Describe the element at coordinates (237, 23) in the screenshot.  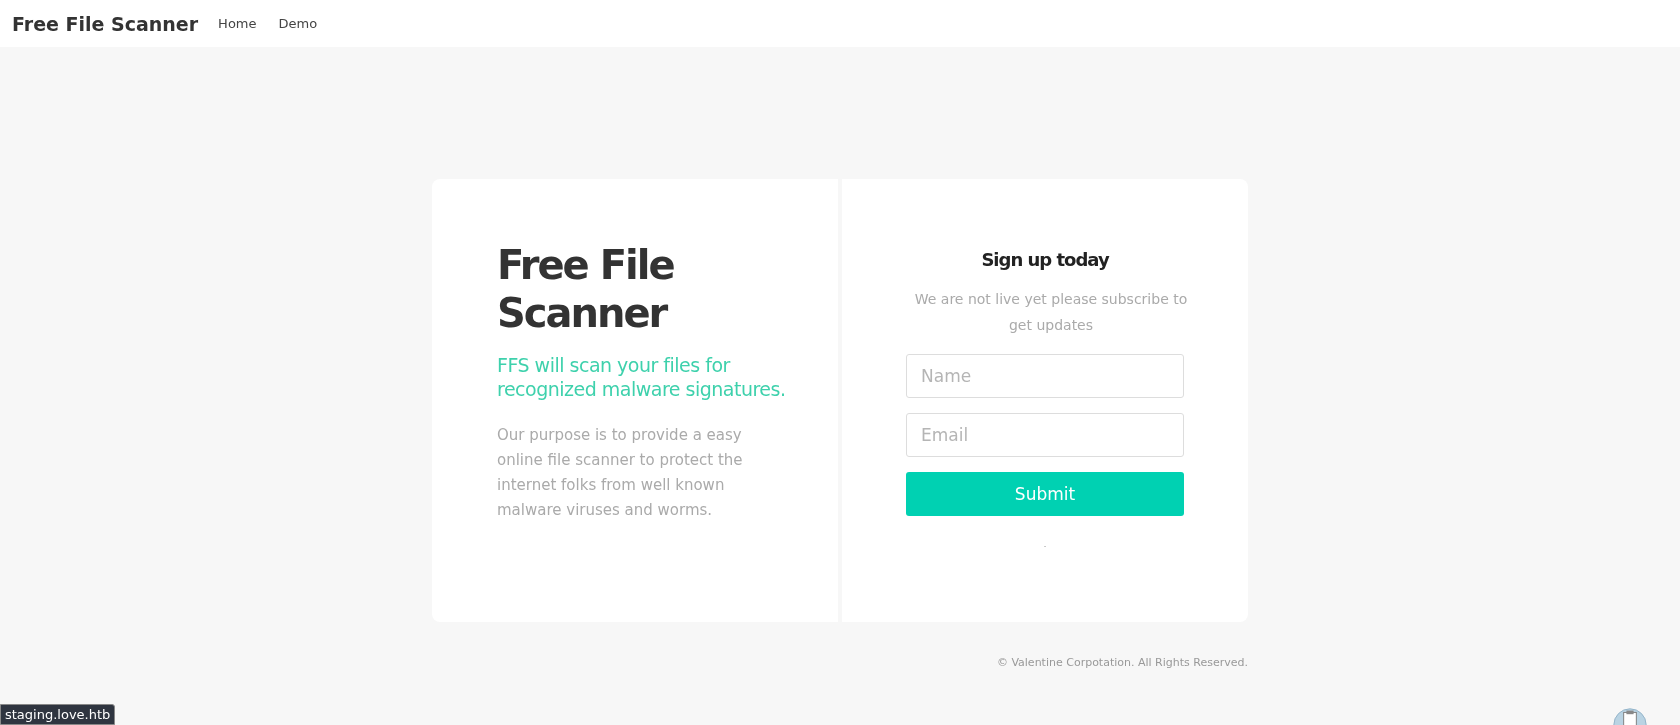
I see `nav-link: Home` at that location.